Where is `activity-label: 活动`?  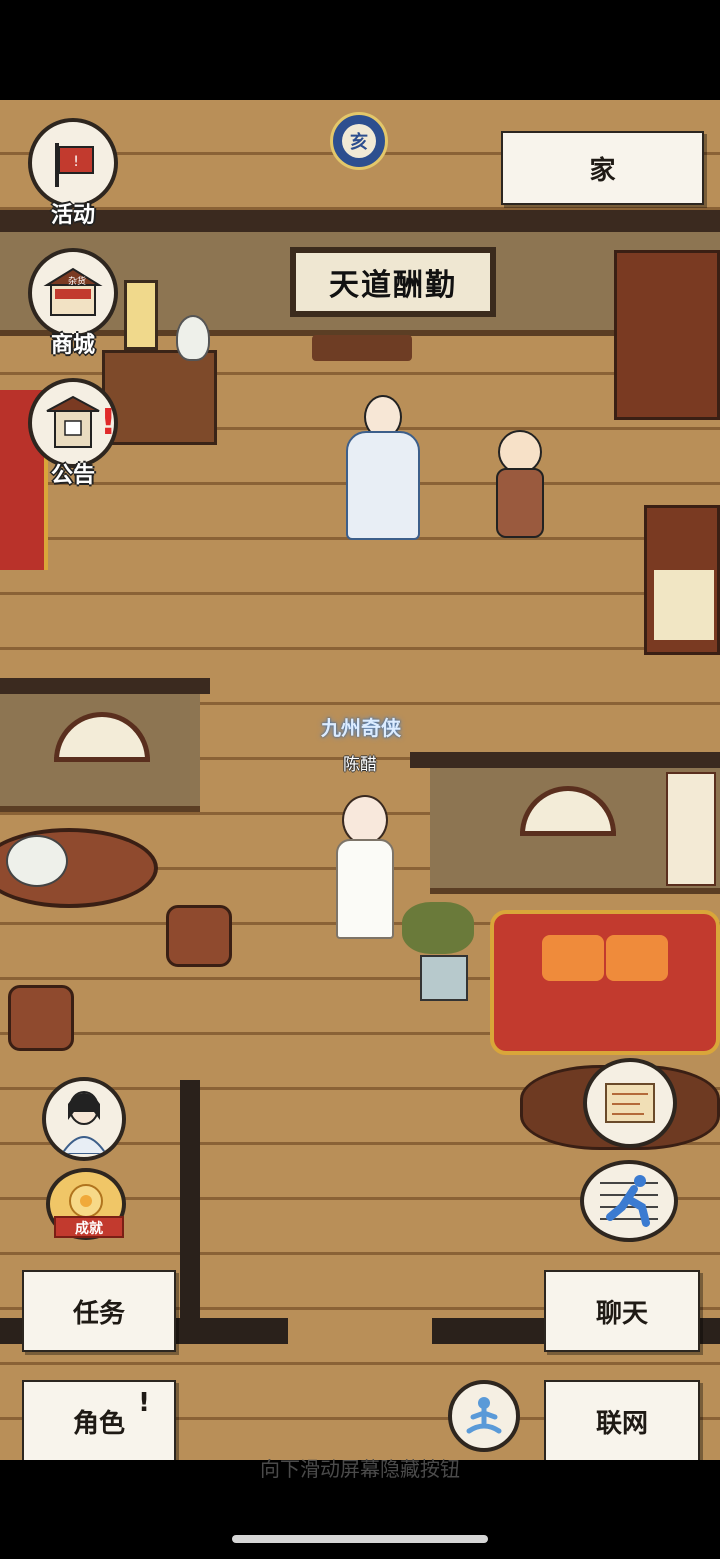
activity-label: 活动 is located at coordinates (72, 215).